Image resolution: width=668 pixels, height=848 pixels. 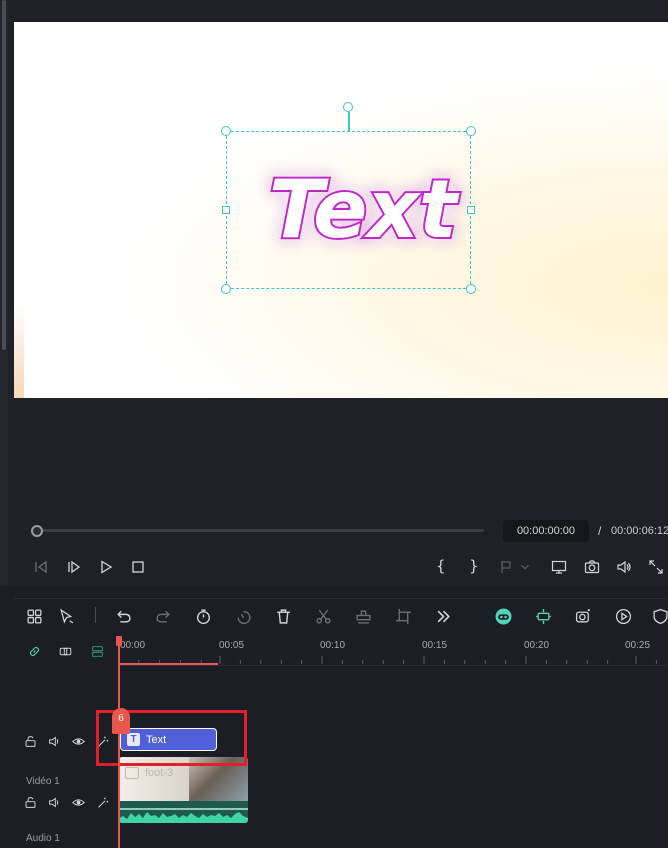 What do you see at coordinates (393, 651) in the screenshot?
I see `timeline-ruler` at bounding box center [393, 651].